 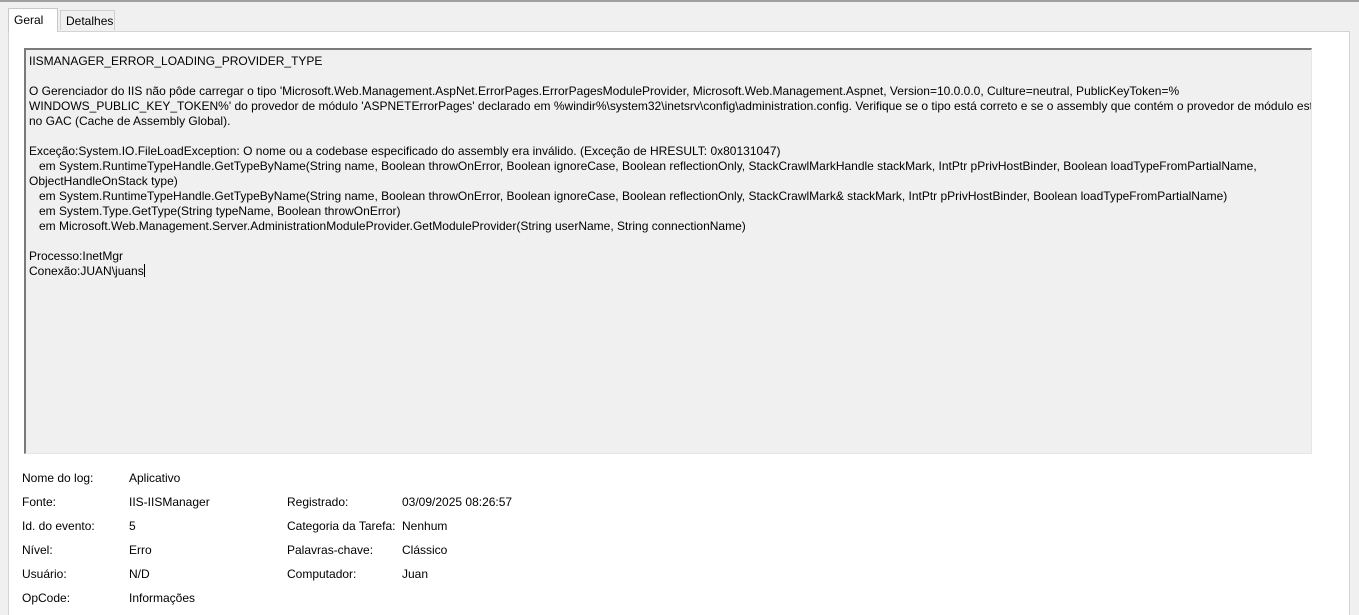 I want to click on logged-label: Registrado:, so click(x=318, y=502).